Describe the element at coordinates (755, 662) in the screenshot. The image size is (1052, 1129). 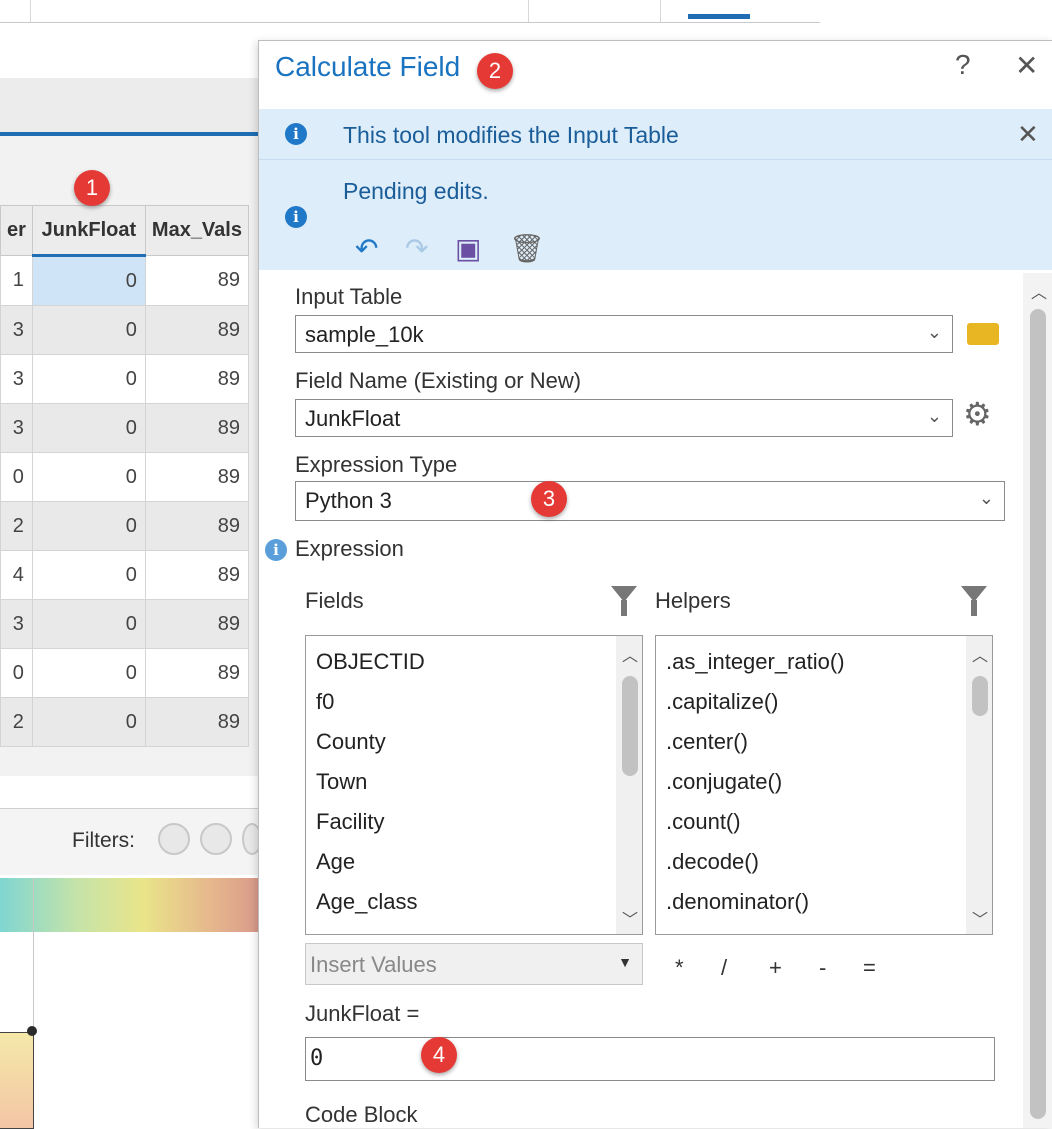
I see `list-item: .as_integer_ratio()` at that location.